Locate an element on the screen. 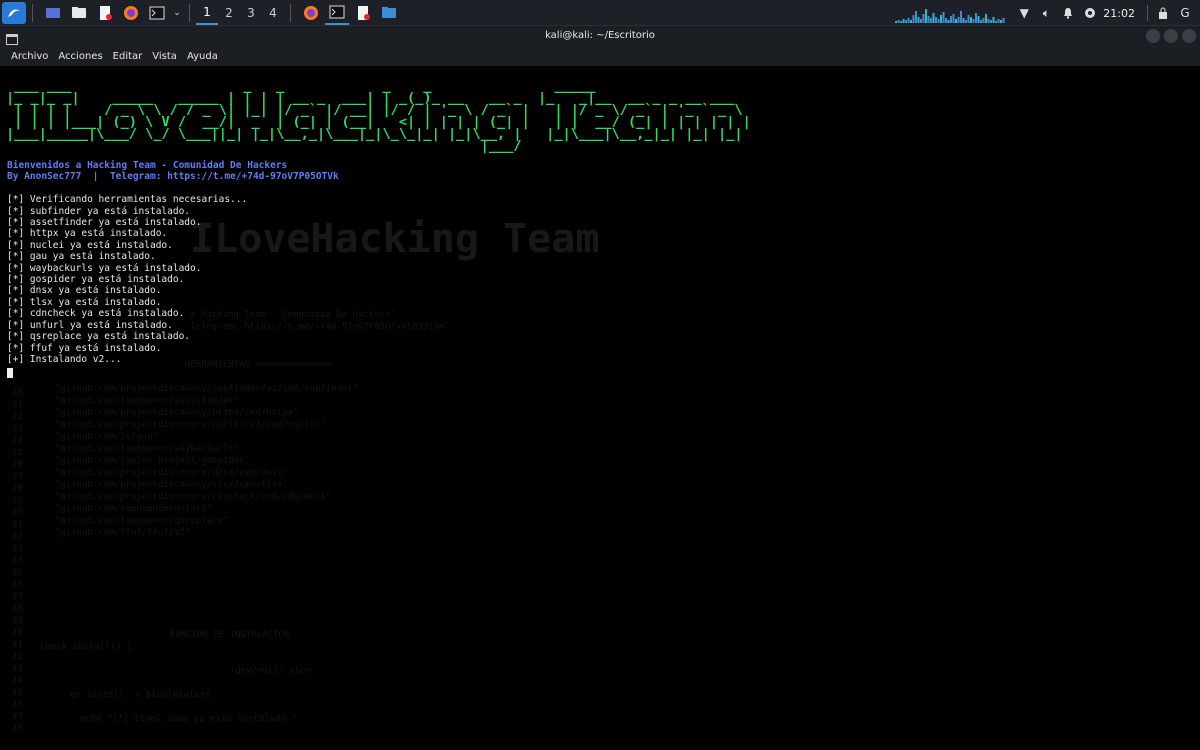 The width and height of the screenshot is (1200, 750). ghost-line-number: 27 is located at coordinates (17, 477).